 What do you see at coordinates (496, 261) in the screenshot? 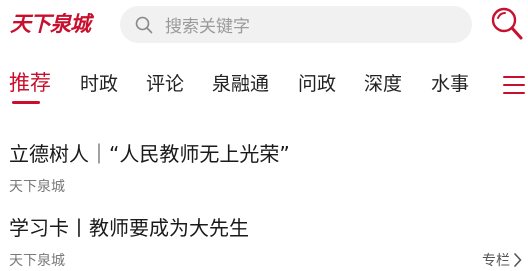
I see `topic-label: 专栏` at bounding box center [496, 261].